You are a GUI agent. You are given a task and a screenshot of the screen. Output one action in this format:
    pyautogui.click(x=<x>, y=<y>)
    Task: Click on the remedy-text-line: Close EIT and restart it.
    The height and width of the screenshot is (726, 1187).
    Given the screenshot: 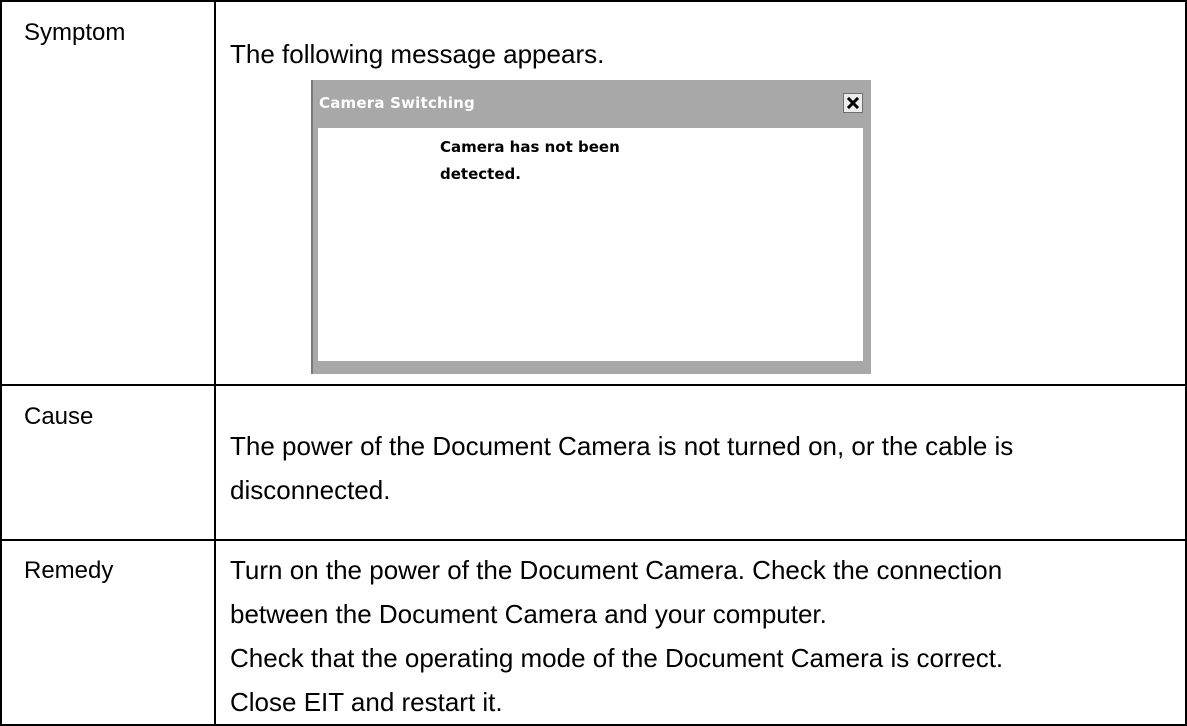 What is the action you would take?
    pyautogui.click(x=366, y=702)
    